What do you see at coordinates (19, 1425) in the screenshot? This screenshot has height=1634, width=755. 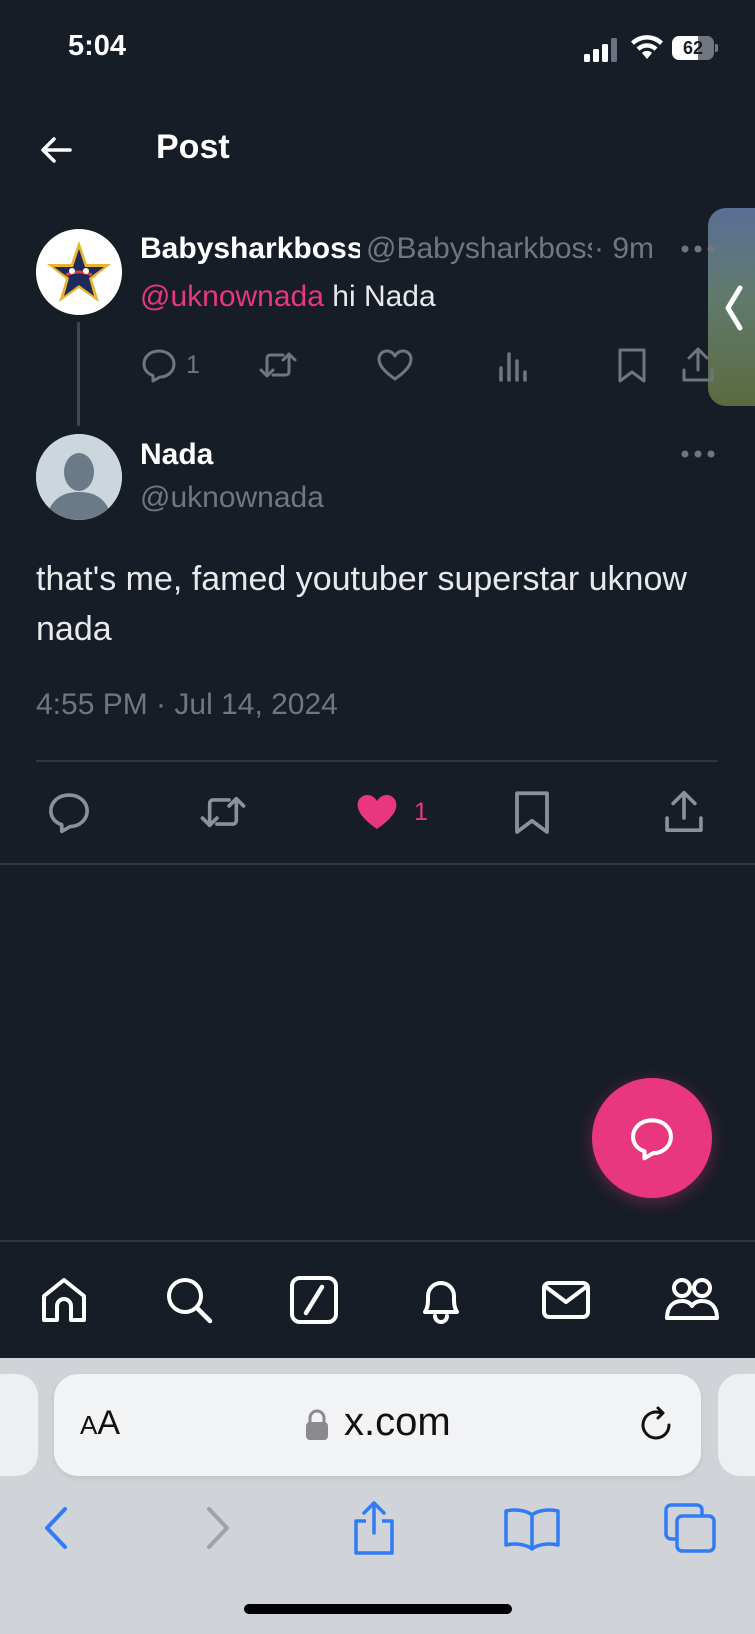 I see `previous-tab-peek` at bounding box center [19, 1425].